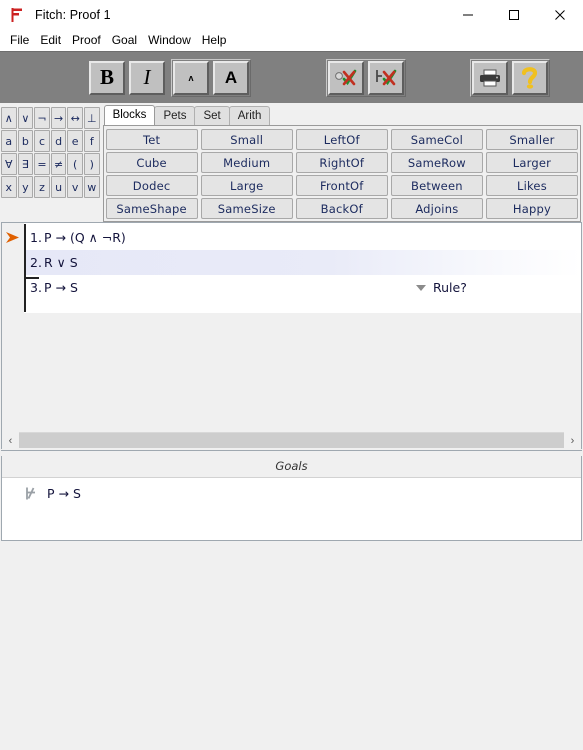  What do you see at coordinates (572, 440) in the screenshot?
I see `scroll-right-arrow-icon: ›` at bounding box center [572, 440].